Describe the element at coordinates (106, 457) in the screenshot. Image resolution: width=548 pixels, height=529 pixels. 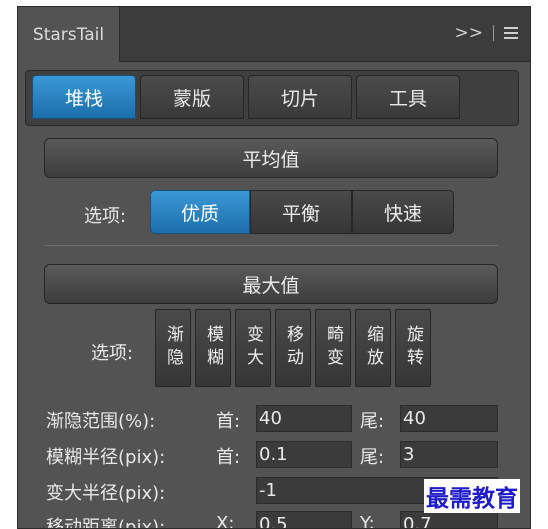
I see `blur-radius-label: 模糊半径(pix):` at that location.